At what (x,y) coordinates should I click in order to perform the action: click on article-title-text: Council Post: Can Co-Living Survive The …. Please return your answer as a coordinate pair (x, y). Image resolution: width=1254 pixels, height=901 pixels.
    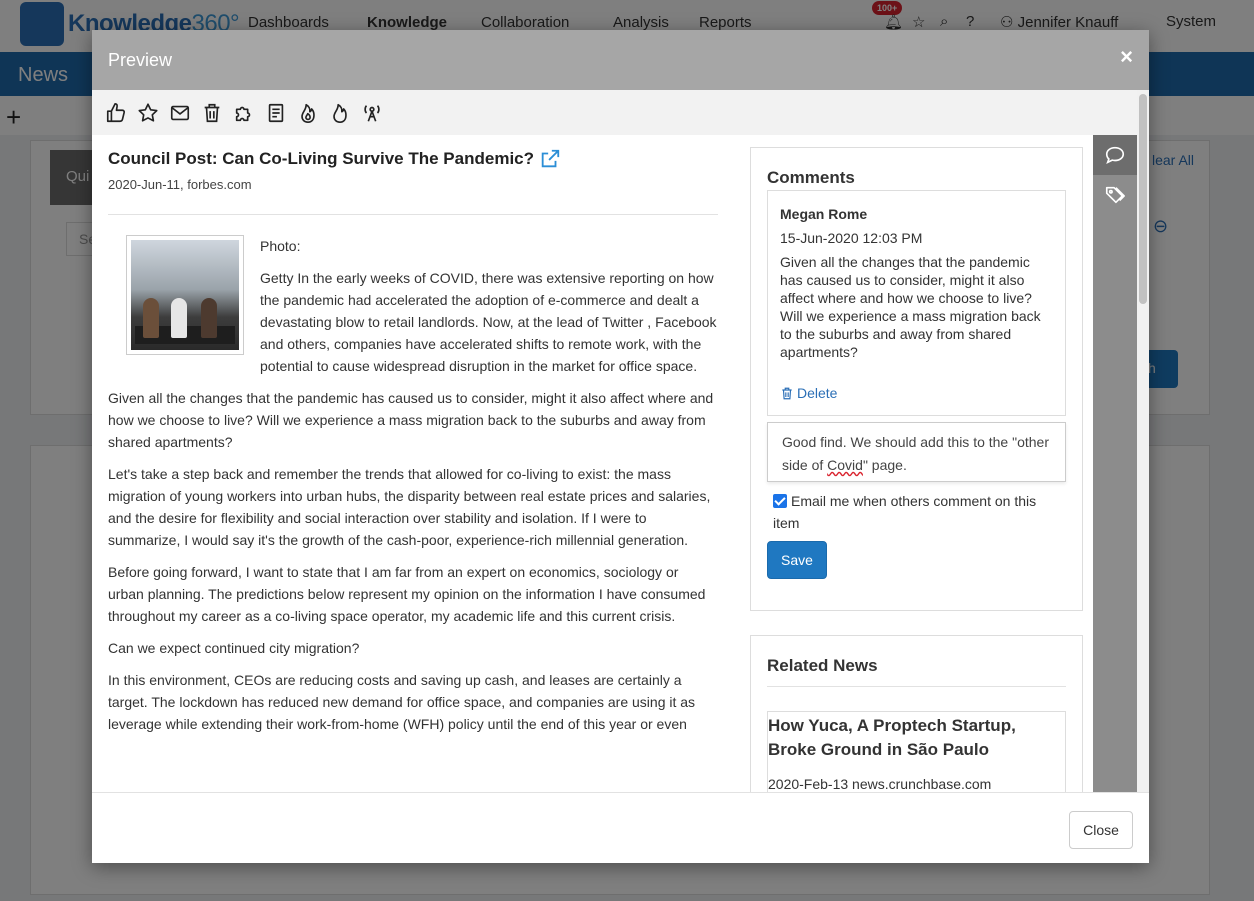
    Looking at the image, I should click on (321, 159).